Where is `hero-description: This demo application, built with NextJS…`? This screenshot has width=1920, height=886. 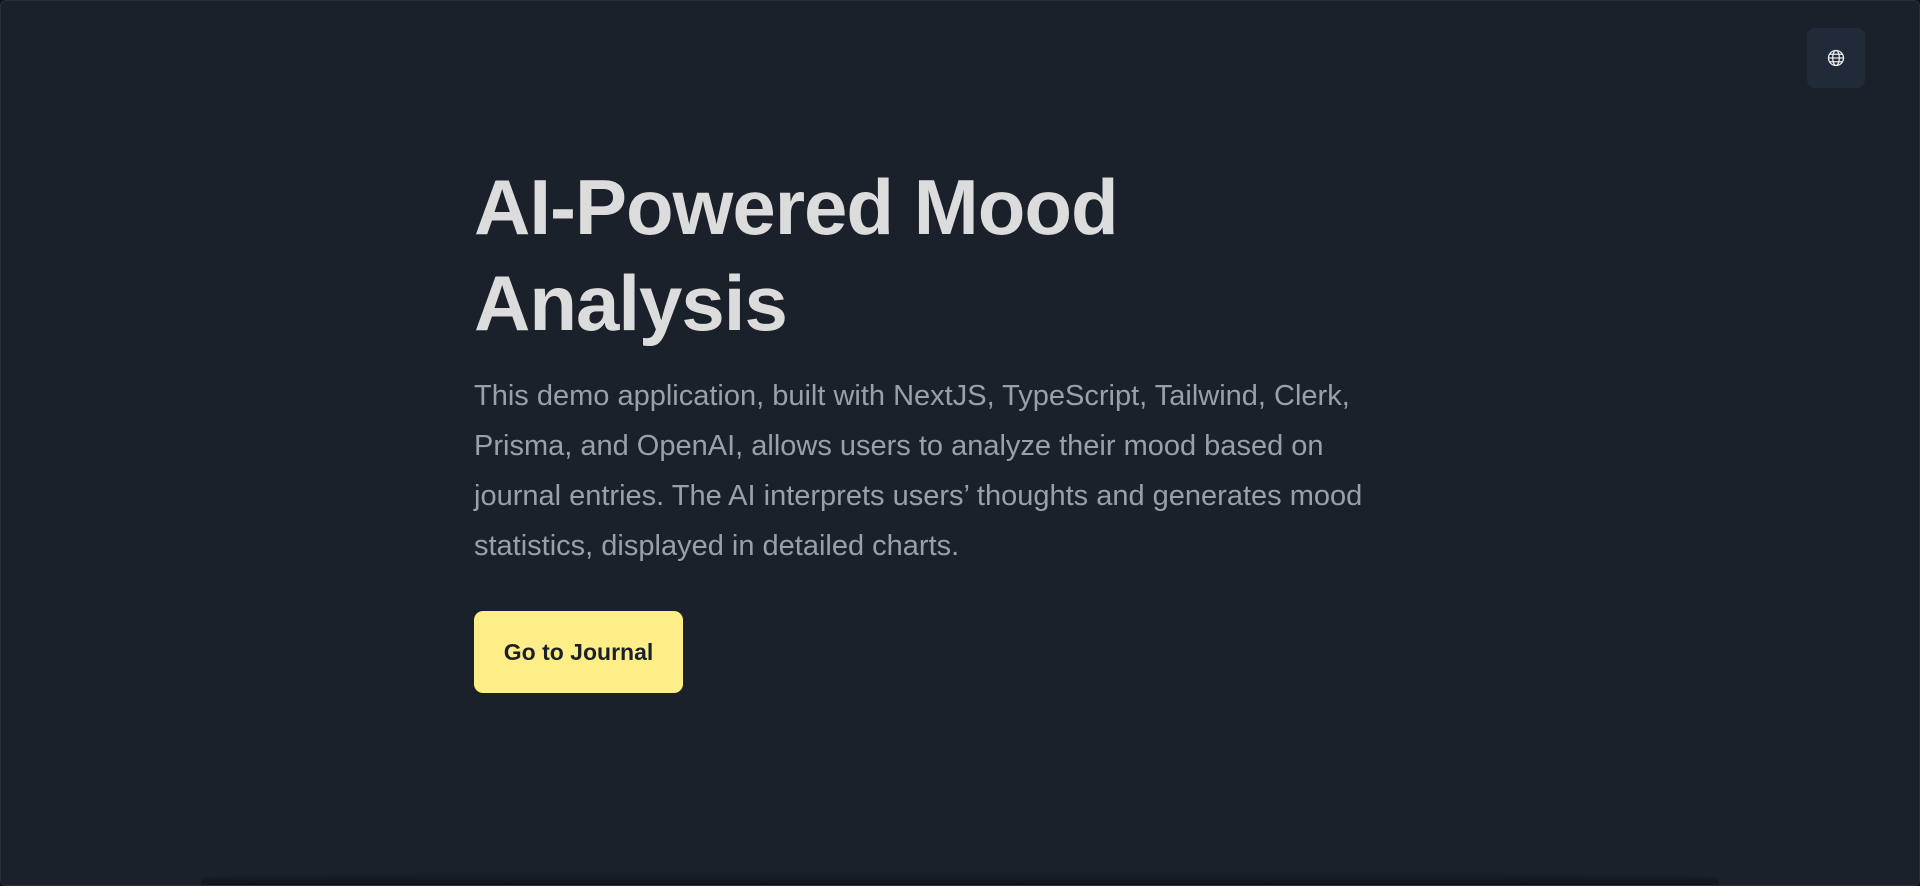 hero-description: This demo application, built with NextJS… is located at coordinates (918, 471).